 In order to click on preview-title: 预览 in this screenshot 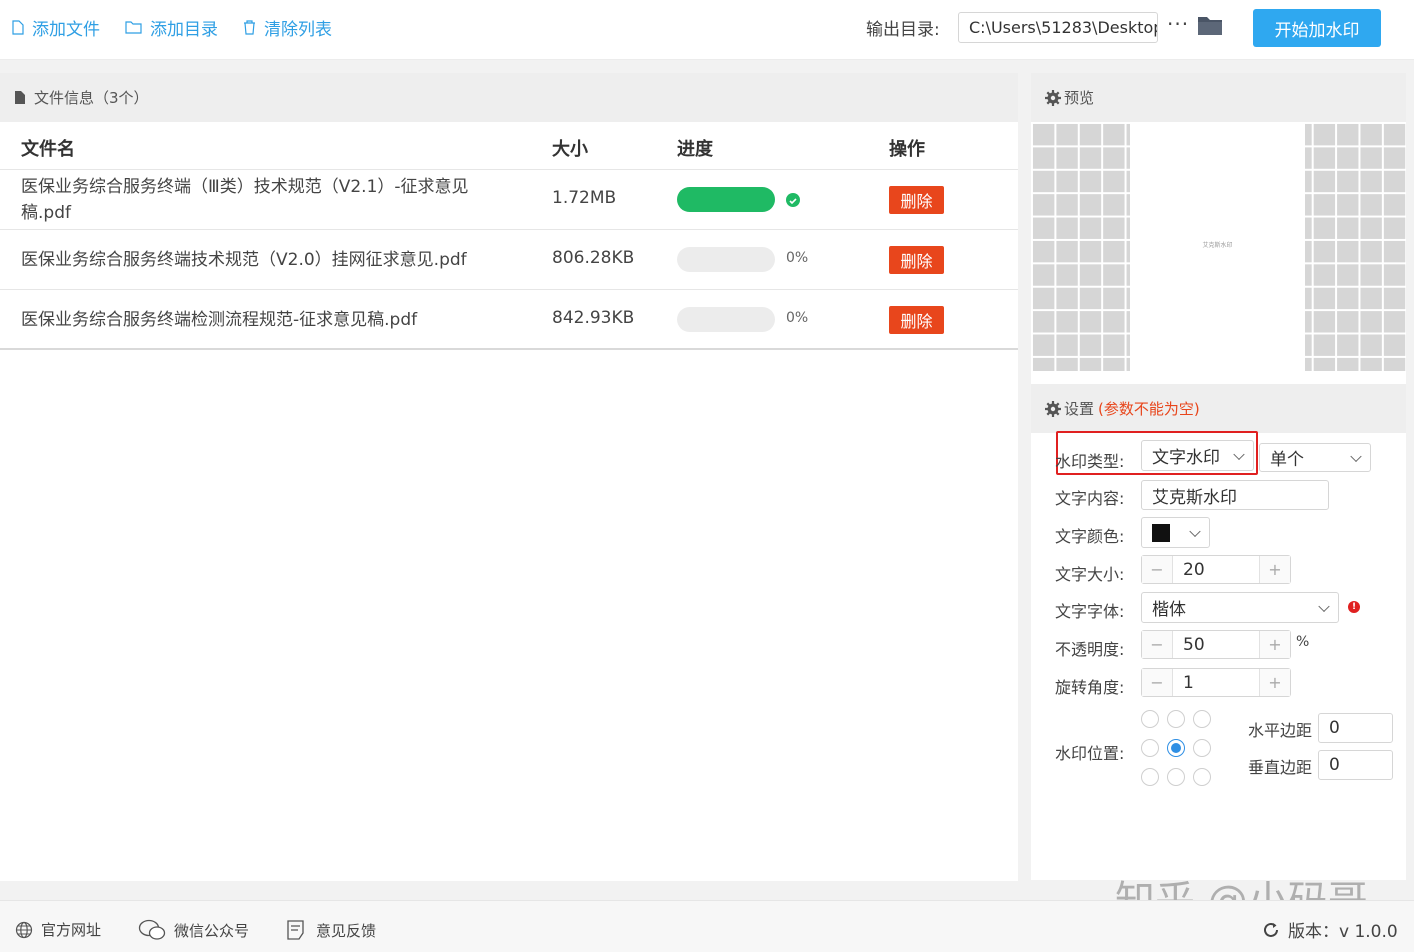, I will do `click(1079, 98)`.